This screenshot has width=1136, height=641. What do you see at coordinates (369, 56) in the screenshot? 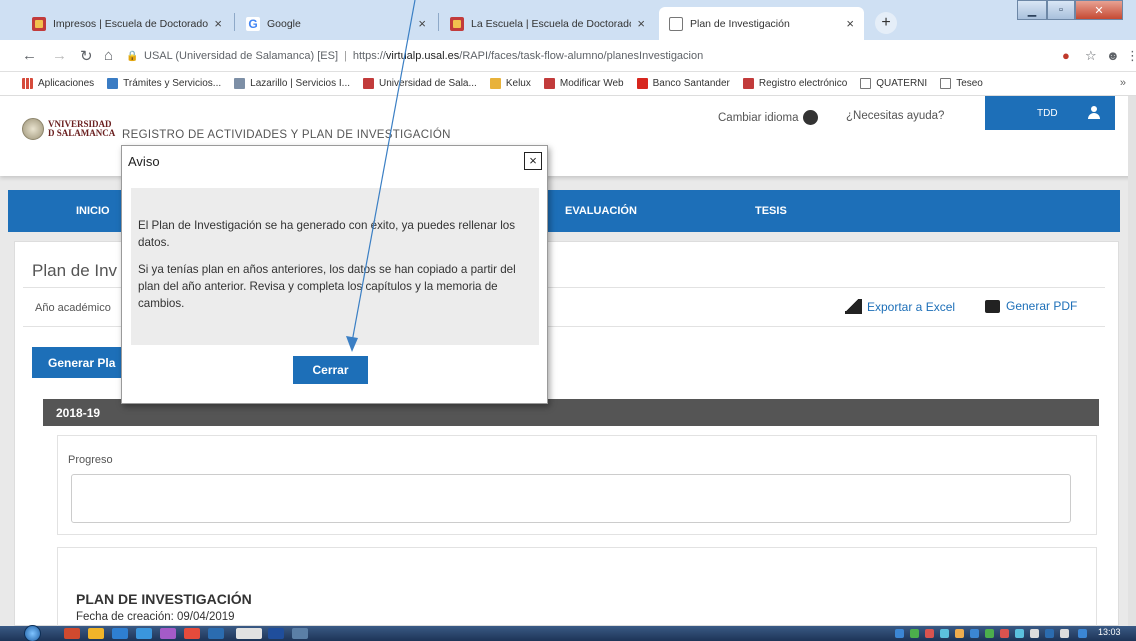
I see `url-scheme: https://` at bounding box center [369, 56].